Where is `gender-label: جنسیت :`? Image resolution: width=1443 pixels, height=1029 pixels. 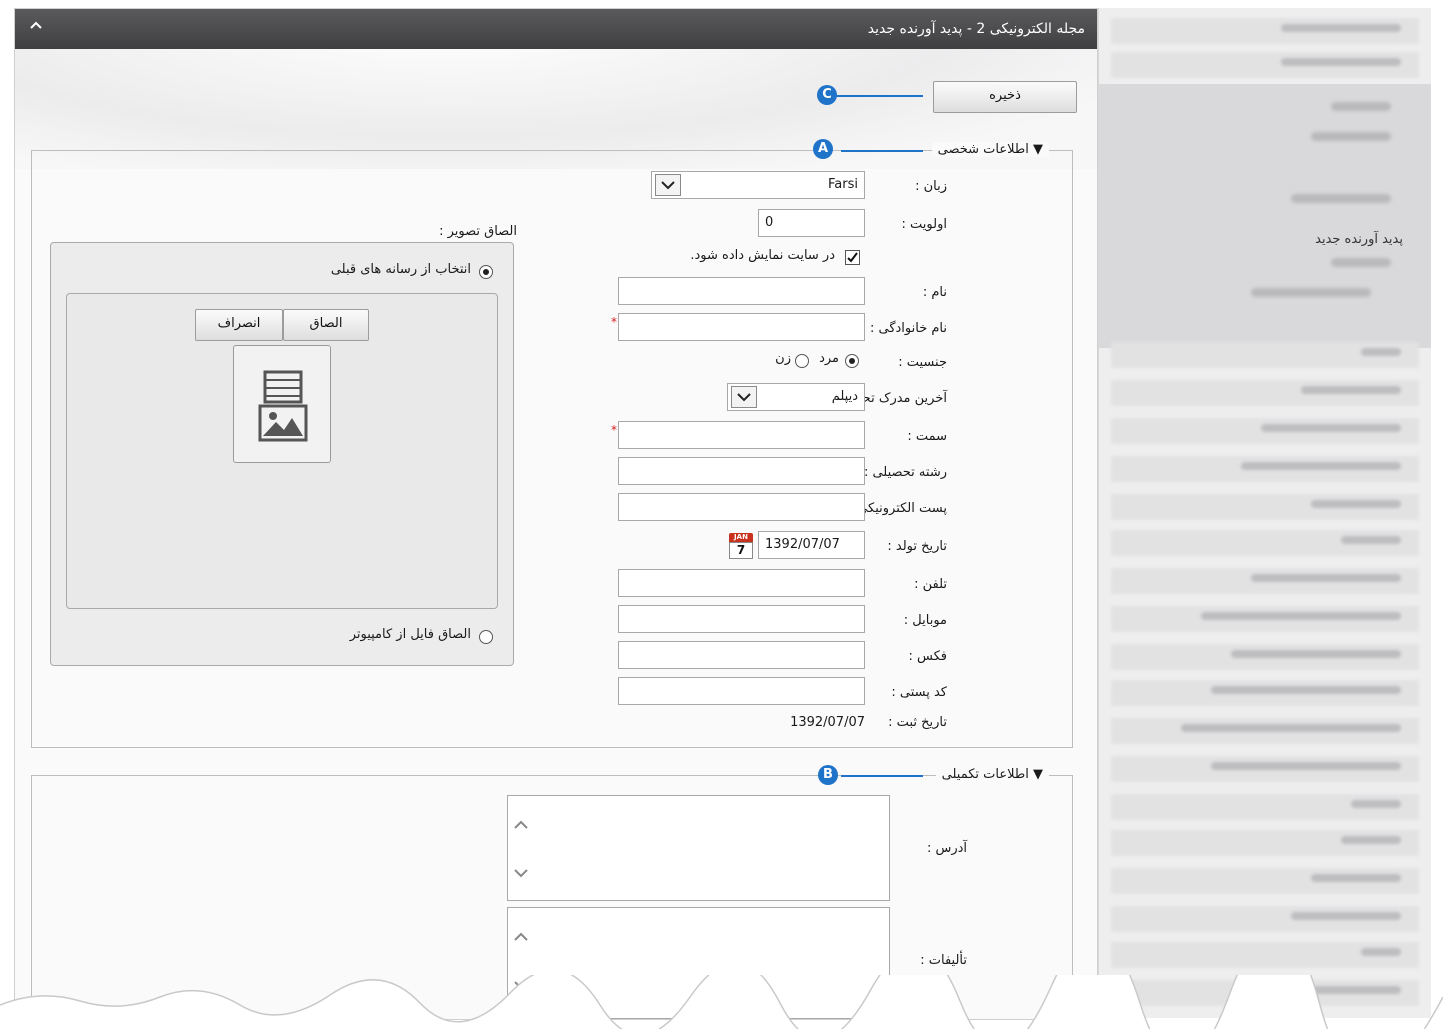
gender-label: جنسیت : is located at coordinates (922, 362).